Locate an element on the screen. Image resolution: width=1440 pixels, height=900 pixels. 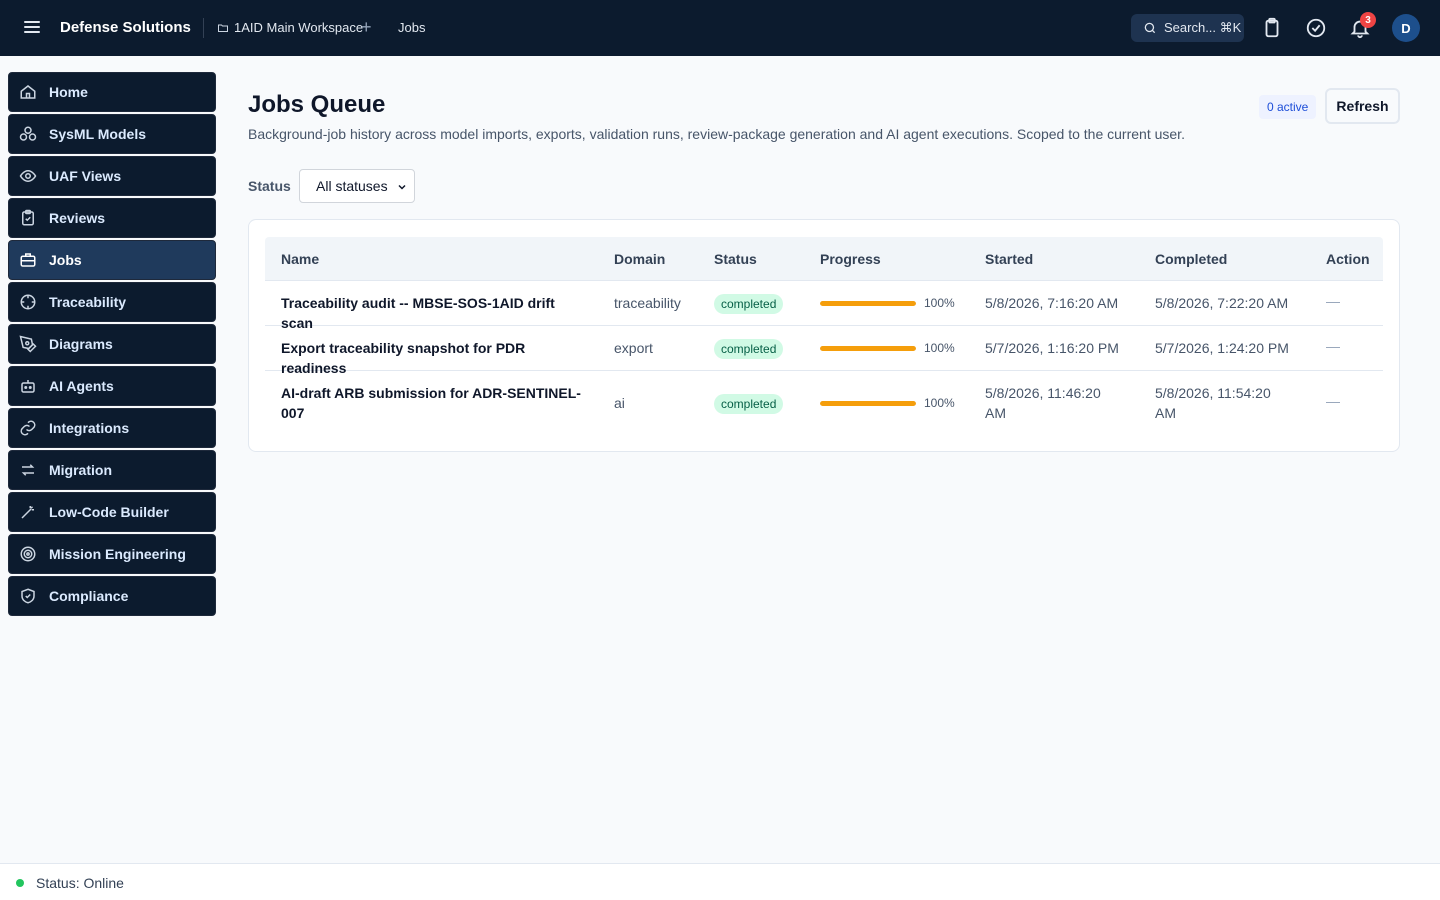
sidebar-item-label: Diagrams is located at coordinates (81, 344).